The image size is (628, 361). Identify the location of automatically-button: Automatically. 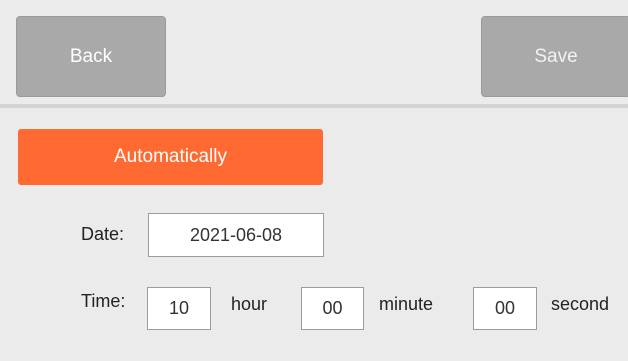
(170, 157).